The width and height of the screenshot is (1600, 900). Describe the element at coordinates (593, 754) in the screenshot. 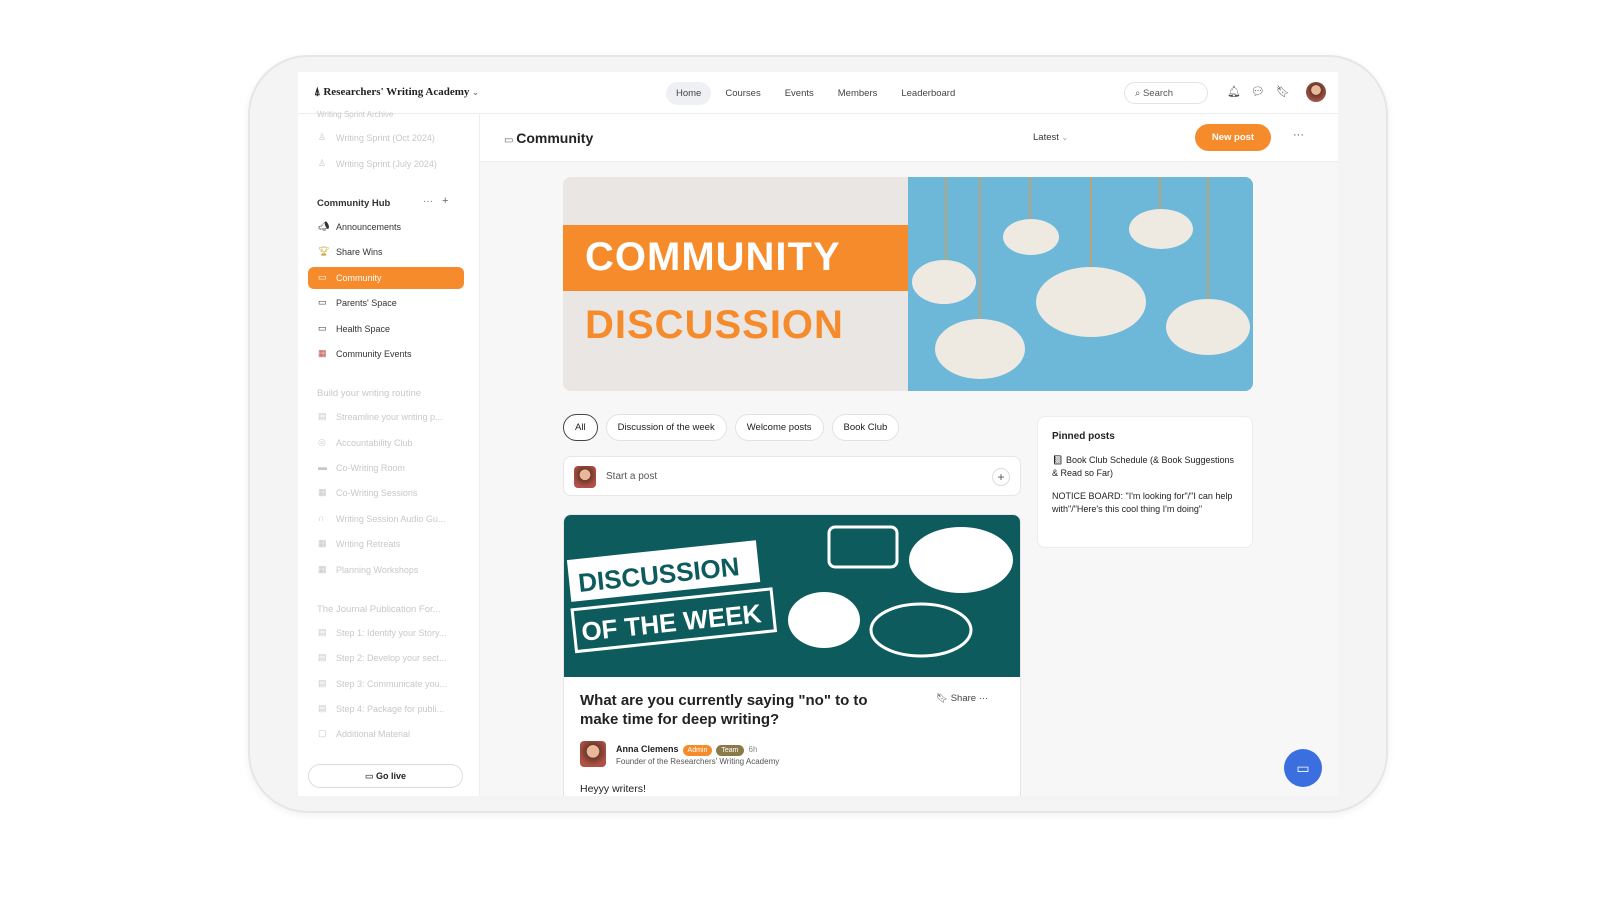

I see `author-avatar` at that location.